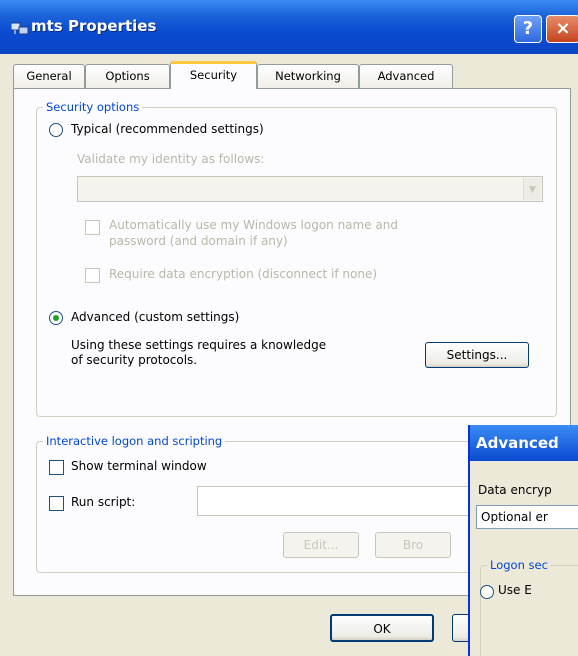 The image size is (578, 656). I want to click on advanced-radio, so click(56, 318).